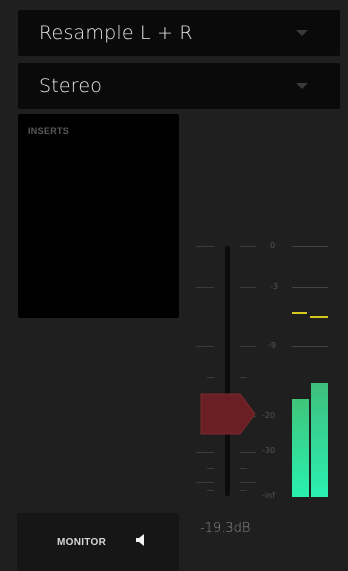 The width and height of the screenshot is (348, 571). What do you see at coordinates (299, 313) in the screenshot?
I see `peak-indicator-left` at bounding box center [299, 313].